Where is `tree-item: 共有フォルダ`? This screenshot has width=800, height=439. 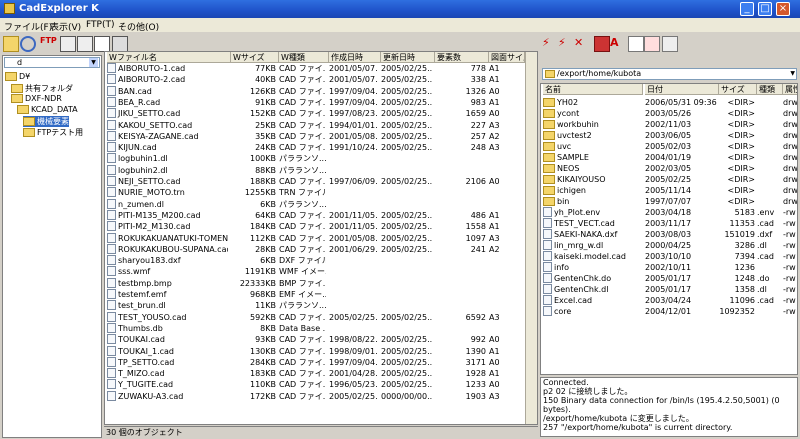
tree-item: 共有フォルダ is located at coordinates (42, 88).